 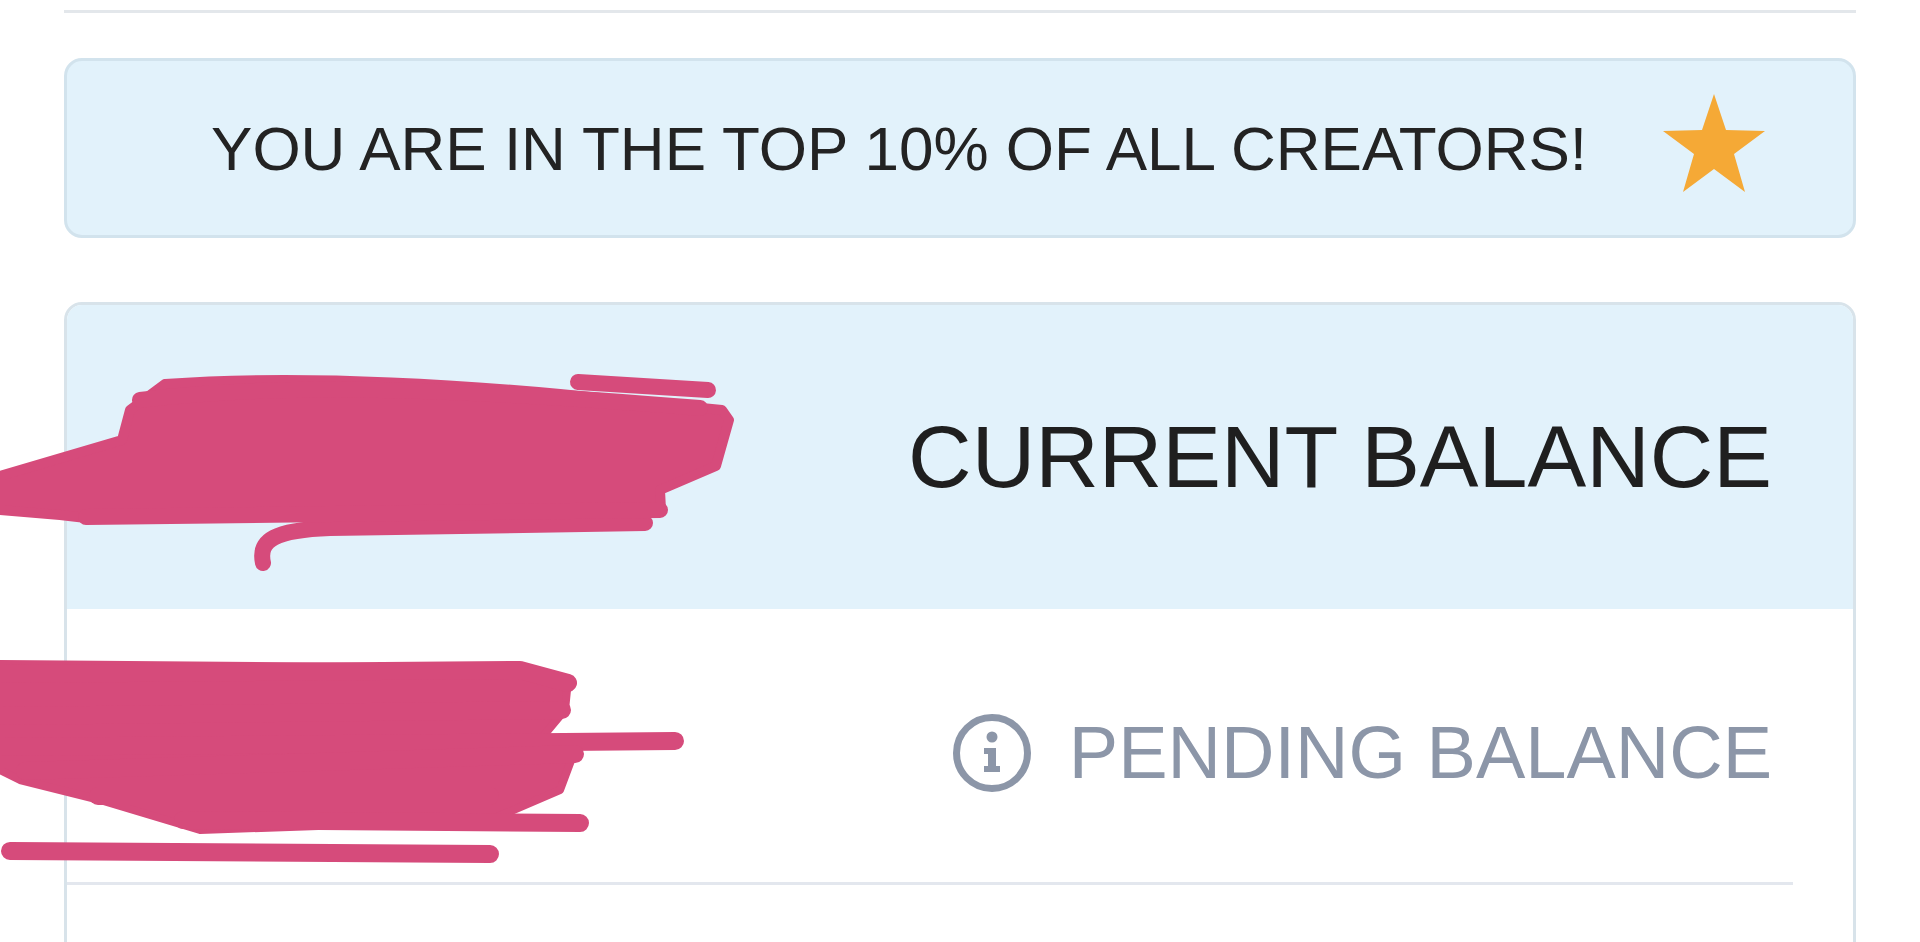 I want to click on info-icon, so click(x=991, y=752).